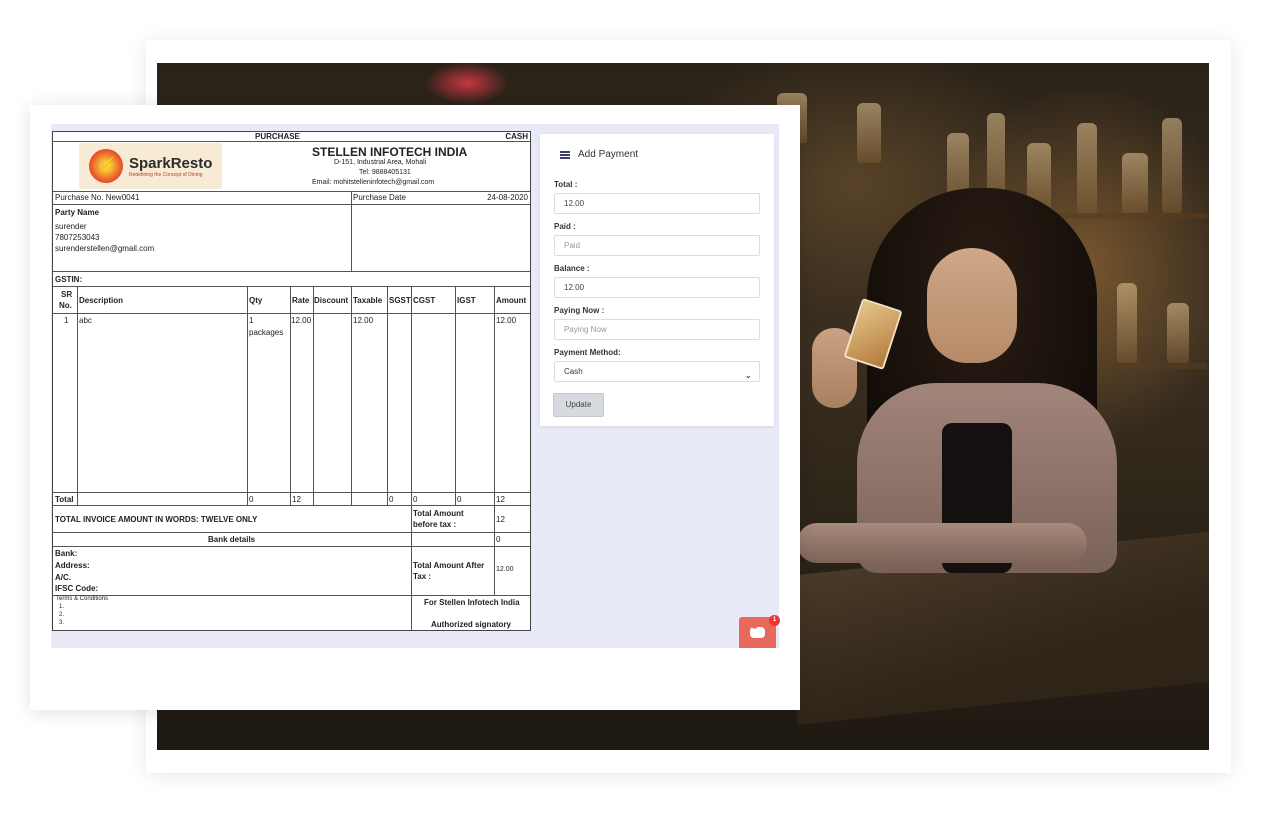 The image size is (1271, 813). I want to click on payment-method-select: Cash ⌄, so click(657, 371).